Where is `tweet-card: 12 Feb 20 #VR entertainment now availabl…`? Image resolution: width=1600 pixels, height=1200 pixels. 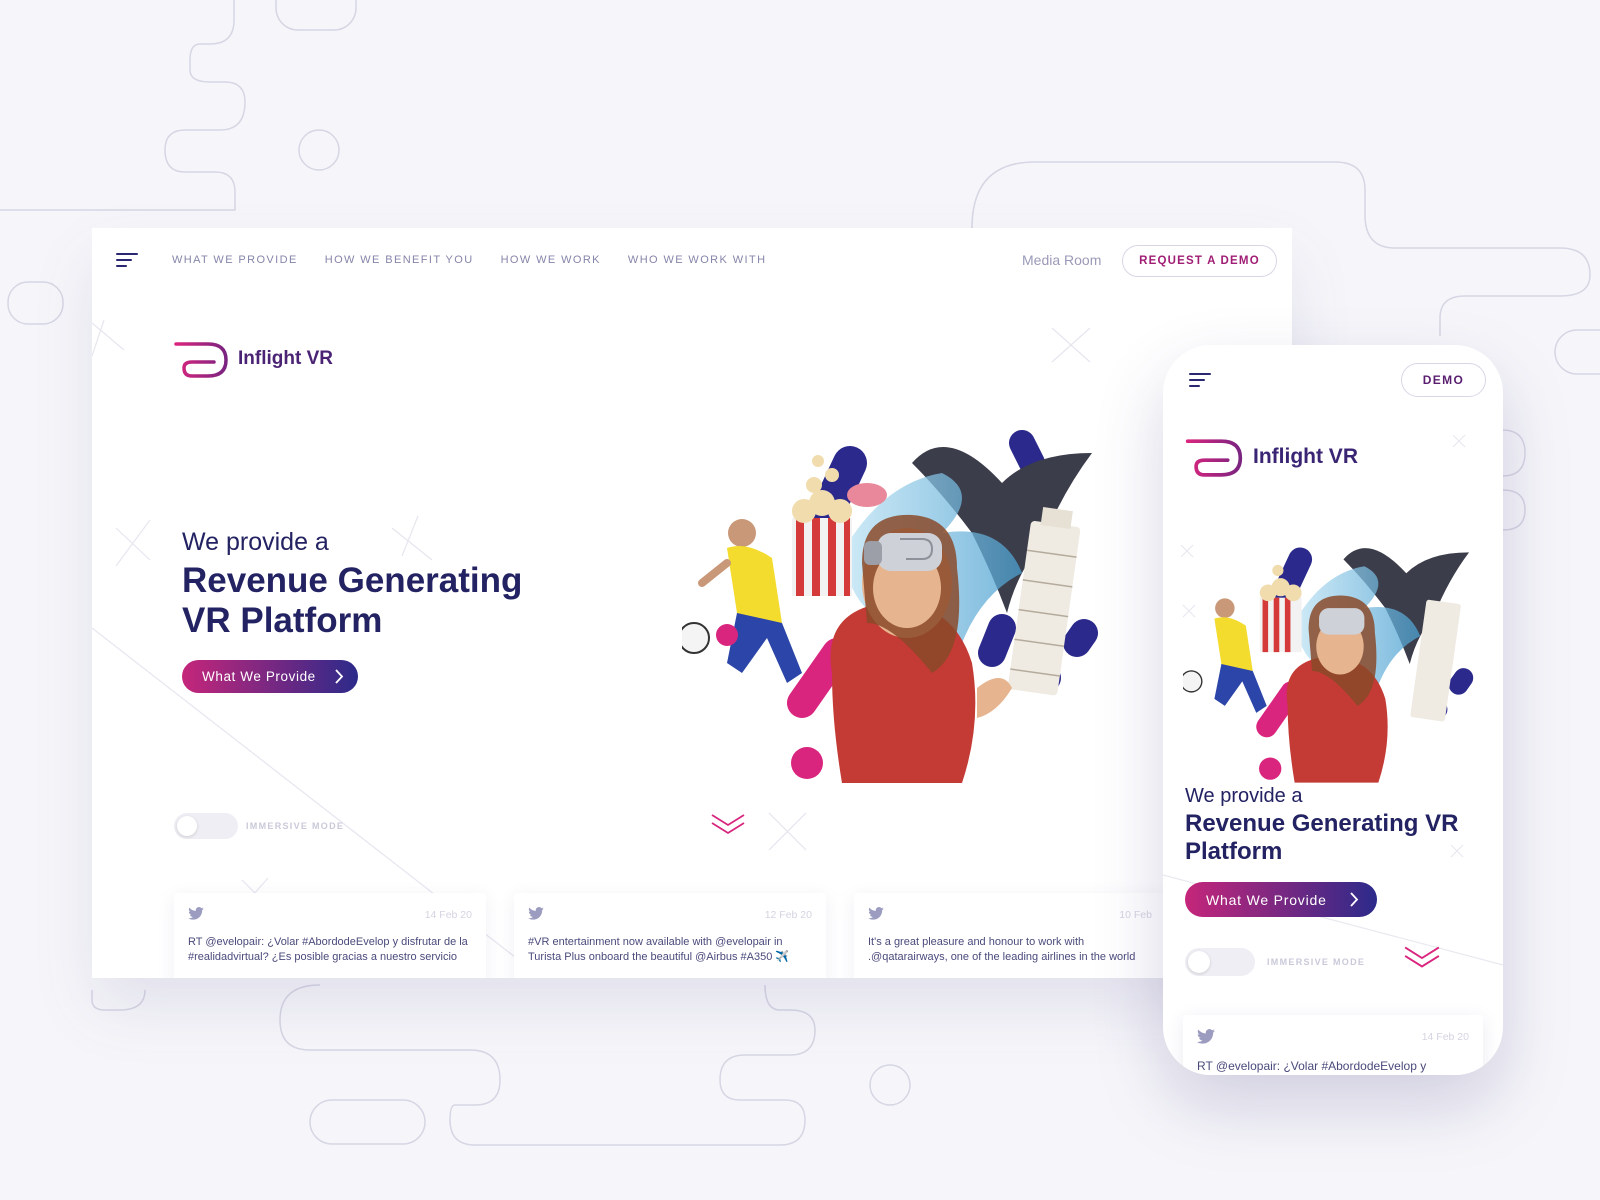
tweet-card: 12 Feb 20 #VR entertainment now availabl… is located at coordinates (670, 935).